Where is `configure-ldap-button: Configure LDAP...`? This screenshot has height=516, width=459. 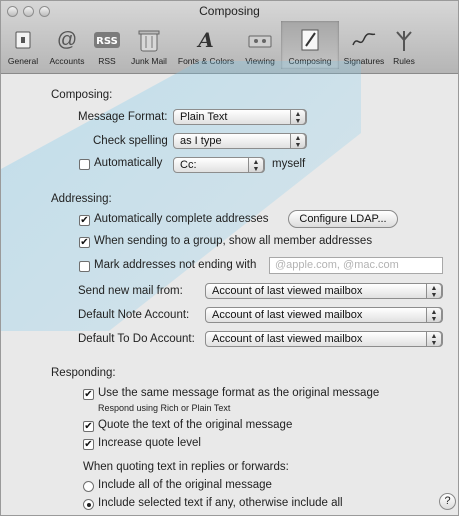
configure-ldap-button: Configure LDAP... is located at coordinates (343, 219).